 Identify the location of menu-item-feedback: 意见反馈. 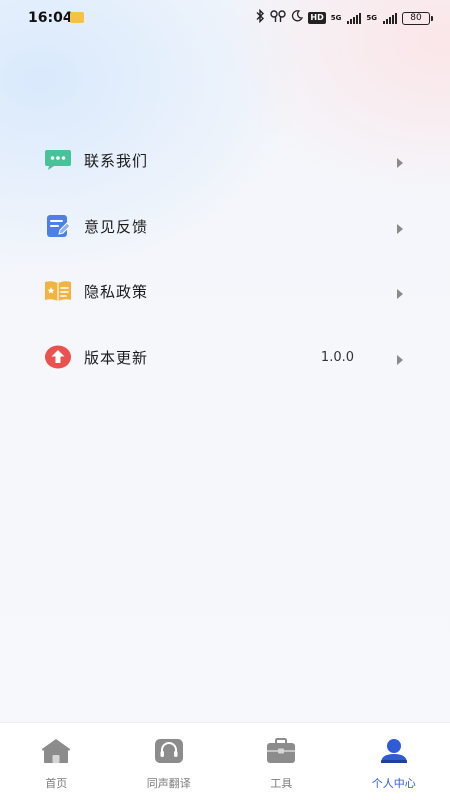
(225, 225).